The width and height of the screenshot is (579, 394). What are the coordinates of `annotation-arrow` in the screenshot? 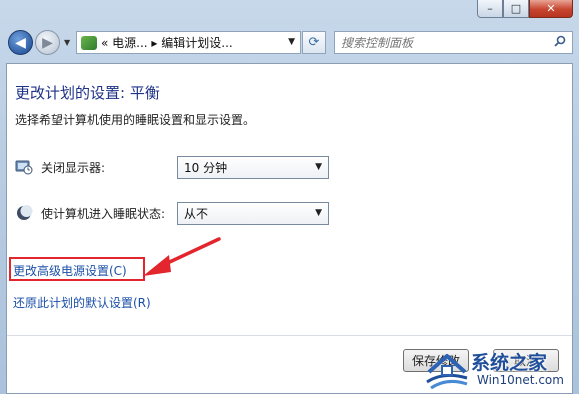 It's located at (182, 256).